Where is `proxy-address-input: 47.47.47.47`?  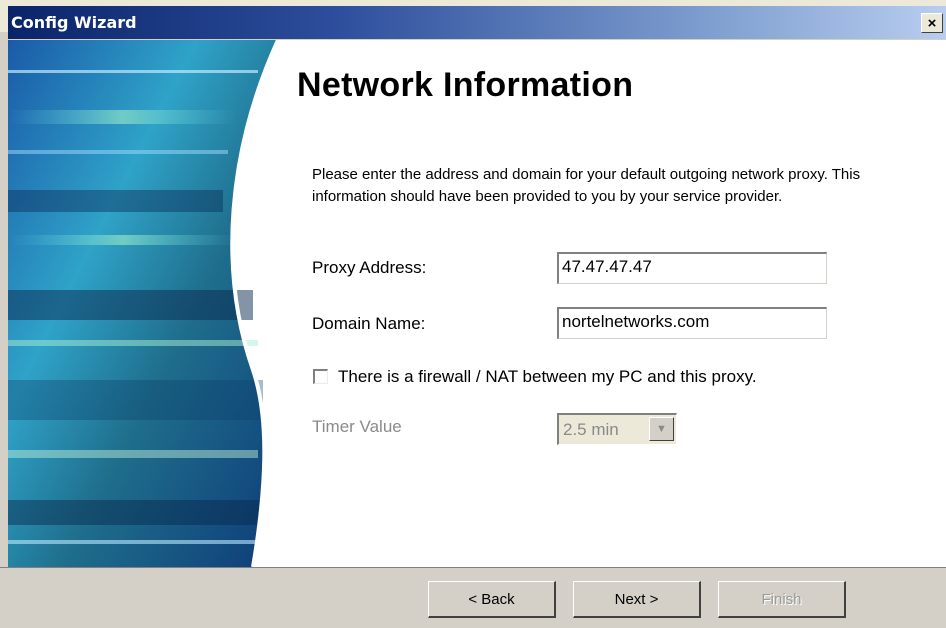 proxy-address-input: 47.47.47.47 is located at coordinates (692, 268).